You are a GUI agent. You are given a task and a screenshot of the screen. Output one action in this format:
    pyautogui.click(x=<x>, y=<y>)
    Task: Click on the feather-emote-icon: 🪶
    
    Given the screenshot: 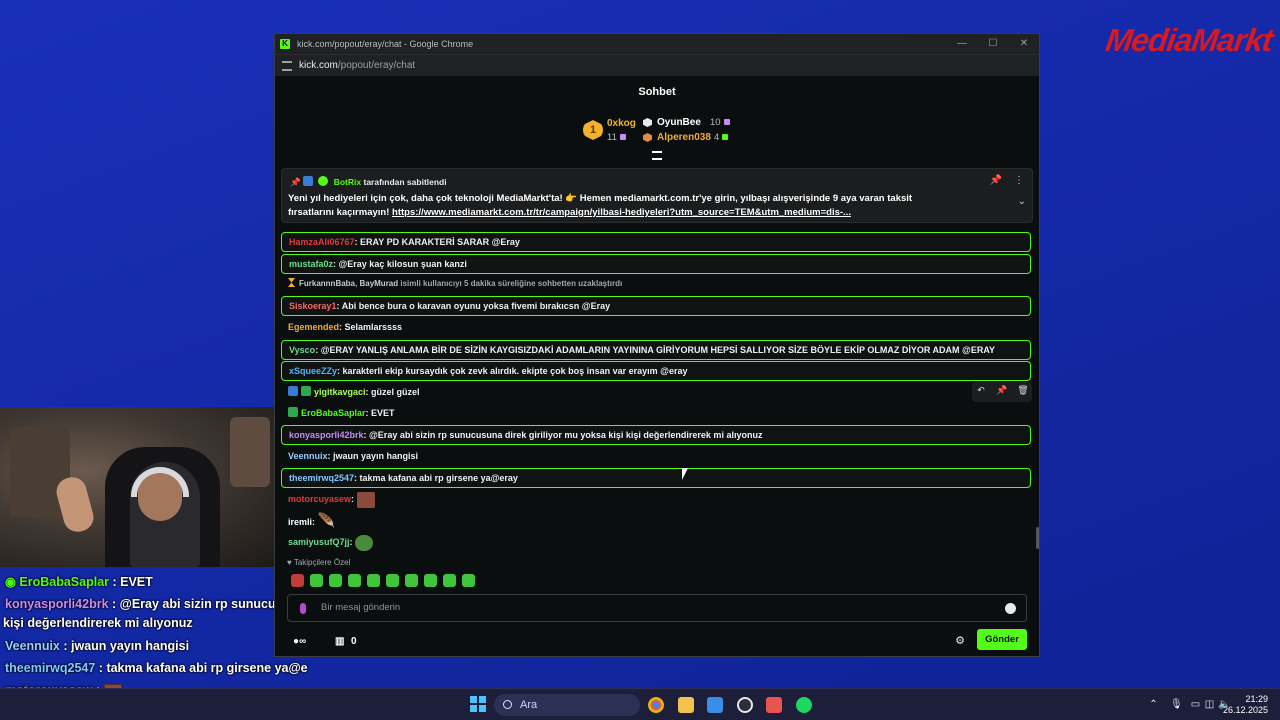 What is the action you would take?
    pyautogui.click(x=326, y=520)
    